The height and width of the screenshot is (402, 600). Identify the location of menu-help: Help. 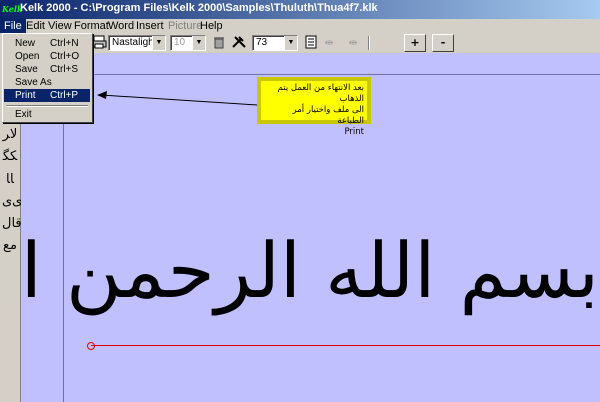
(211, 26).